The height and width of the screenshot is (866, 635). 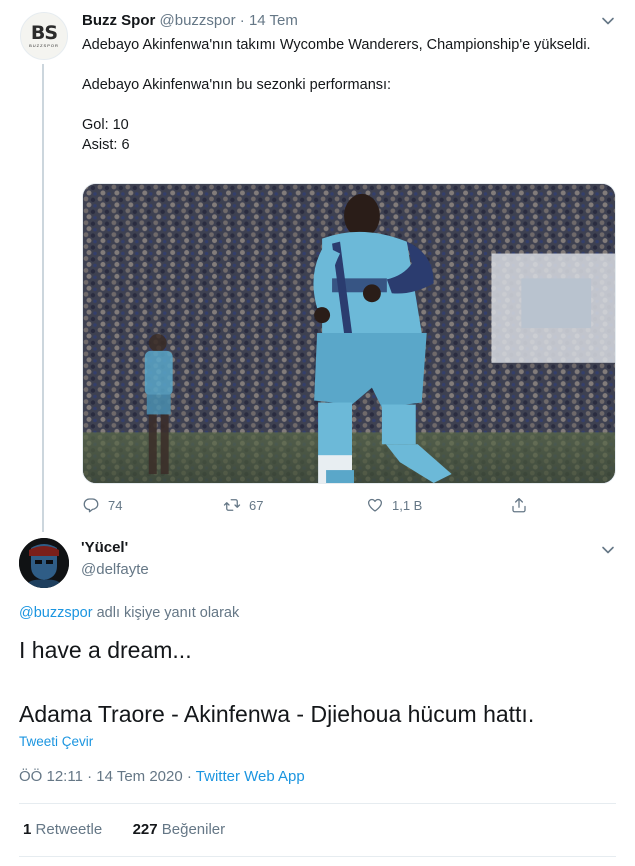 I want to click on reply-icon, so click(x=91, y=505).